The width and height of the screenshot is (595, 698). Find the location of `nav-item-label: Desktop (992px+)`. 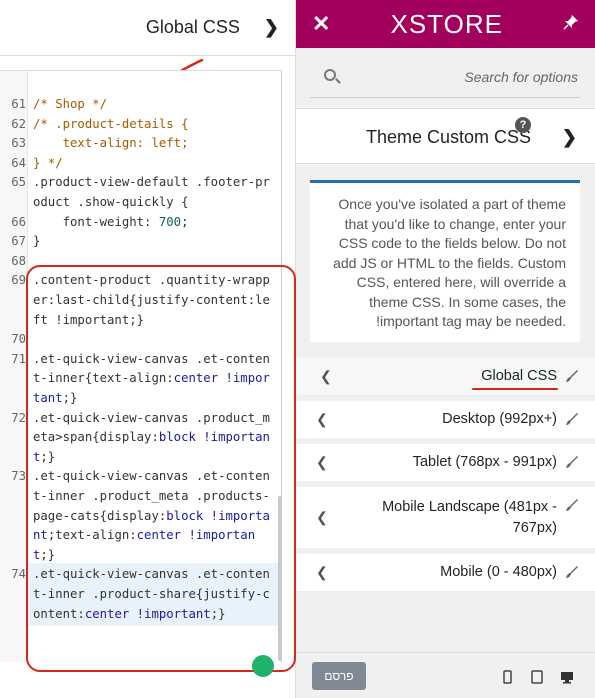

nav-item-label: Desktop (992px+) is located at coordinates (499, 419).